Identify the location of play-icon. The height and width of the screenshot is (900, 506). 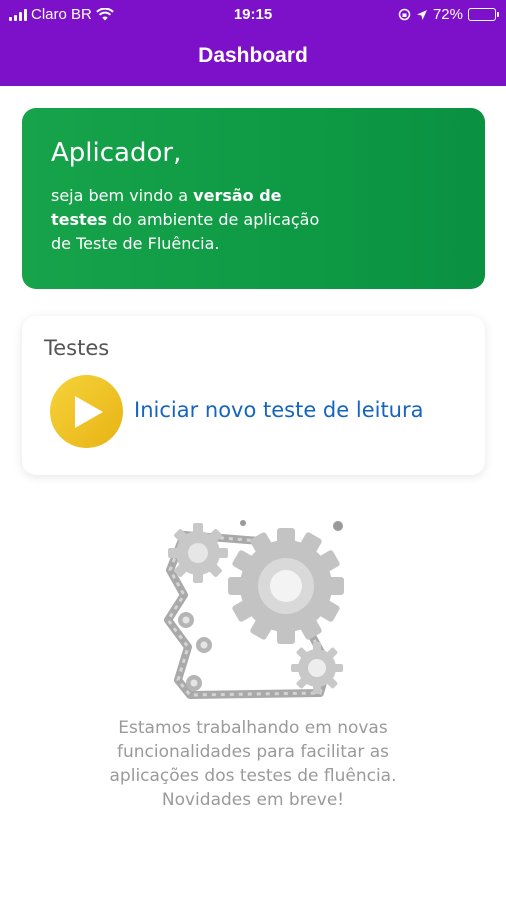
(89, 412).